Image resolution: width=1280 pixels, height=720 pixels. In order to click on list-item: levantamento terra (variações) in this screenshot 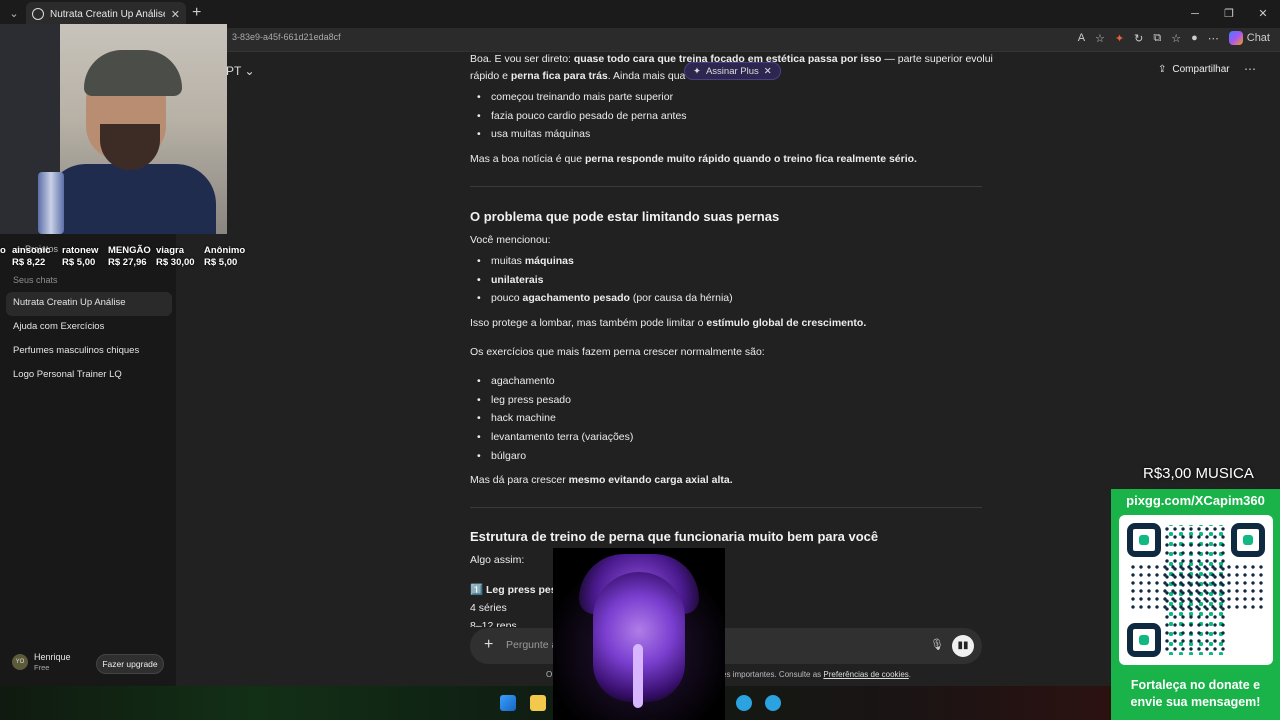, I will do `click(555, 437)`.